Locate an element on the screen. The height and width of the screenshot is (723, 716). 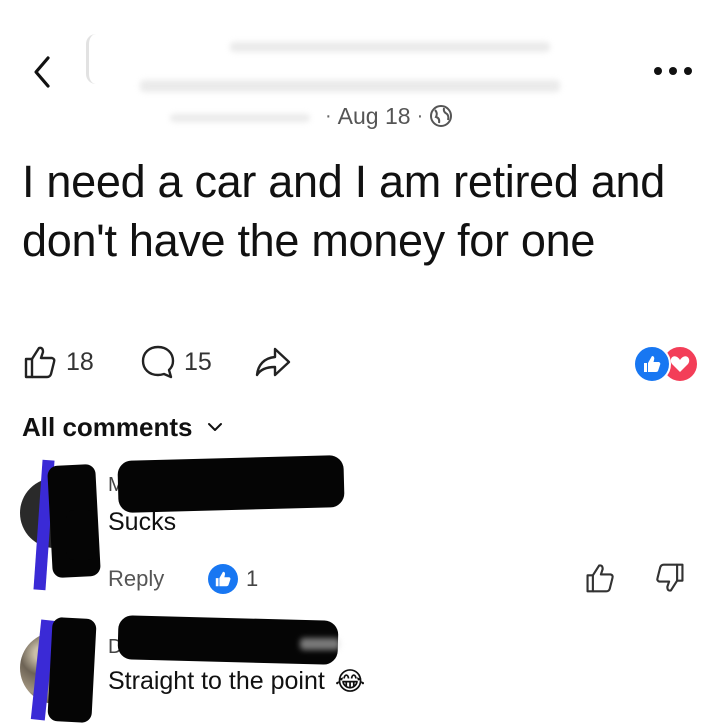
like-count: 18 is located at coordinates (80, 361).